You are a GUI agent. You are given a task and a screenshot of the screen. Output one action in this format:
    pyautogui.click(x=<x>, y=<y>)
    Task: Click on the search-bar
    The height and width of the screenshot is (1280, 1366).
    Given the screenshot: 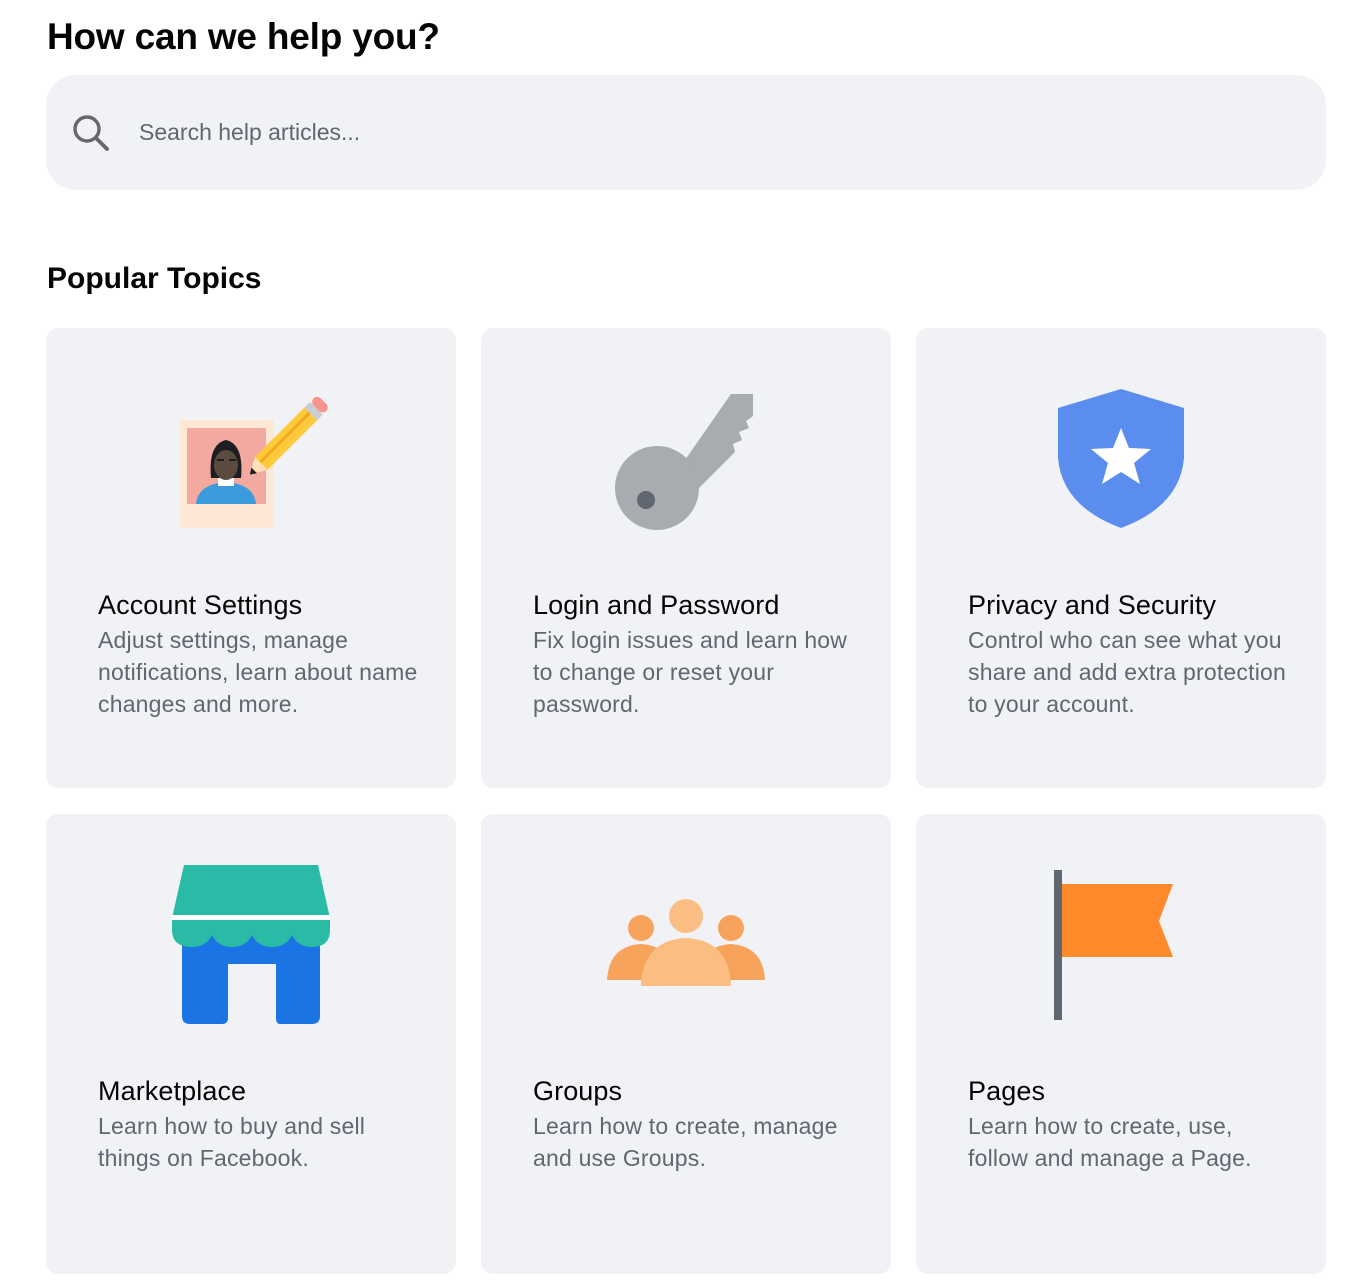 What is the action you would take?
    pyautogui.click(x=686, y=132)
    